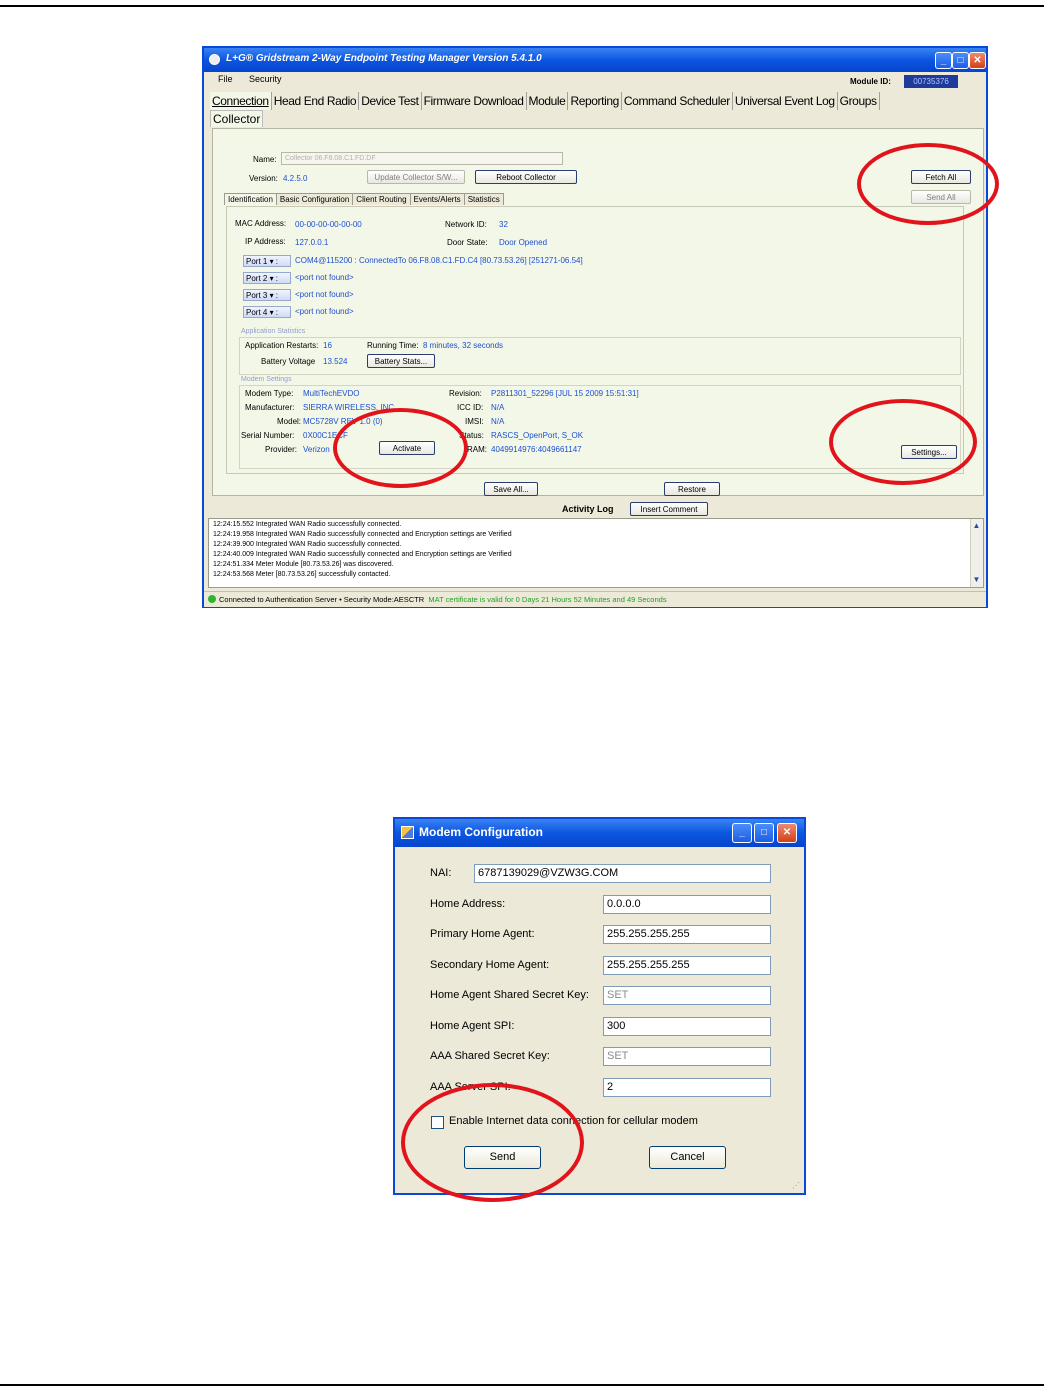  I want to click on port-1-dropdown: Port 1 ▾ :, so click(267, 261).